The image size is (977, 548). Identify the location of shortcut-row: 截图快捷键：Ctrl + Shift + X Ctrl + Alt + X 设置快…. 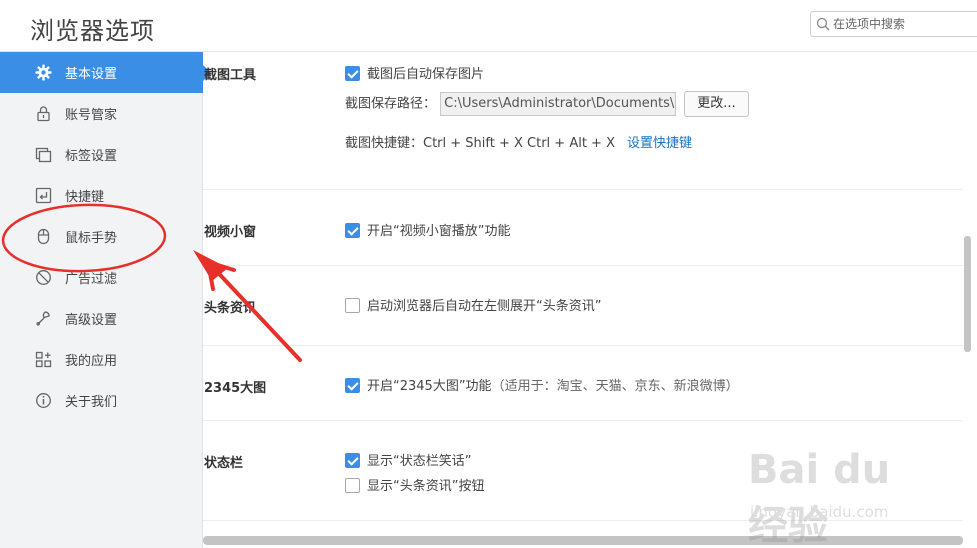
(518, 141).